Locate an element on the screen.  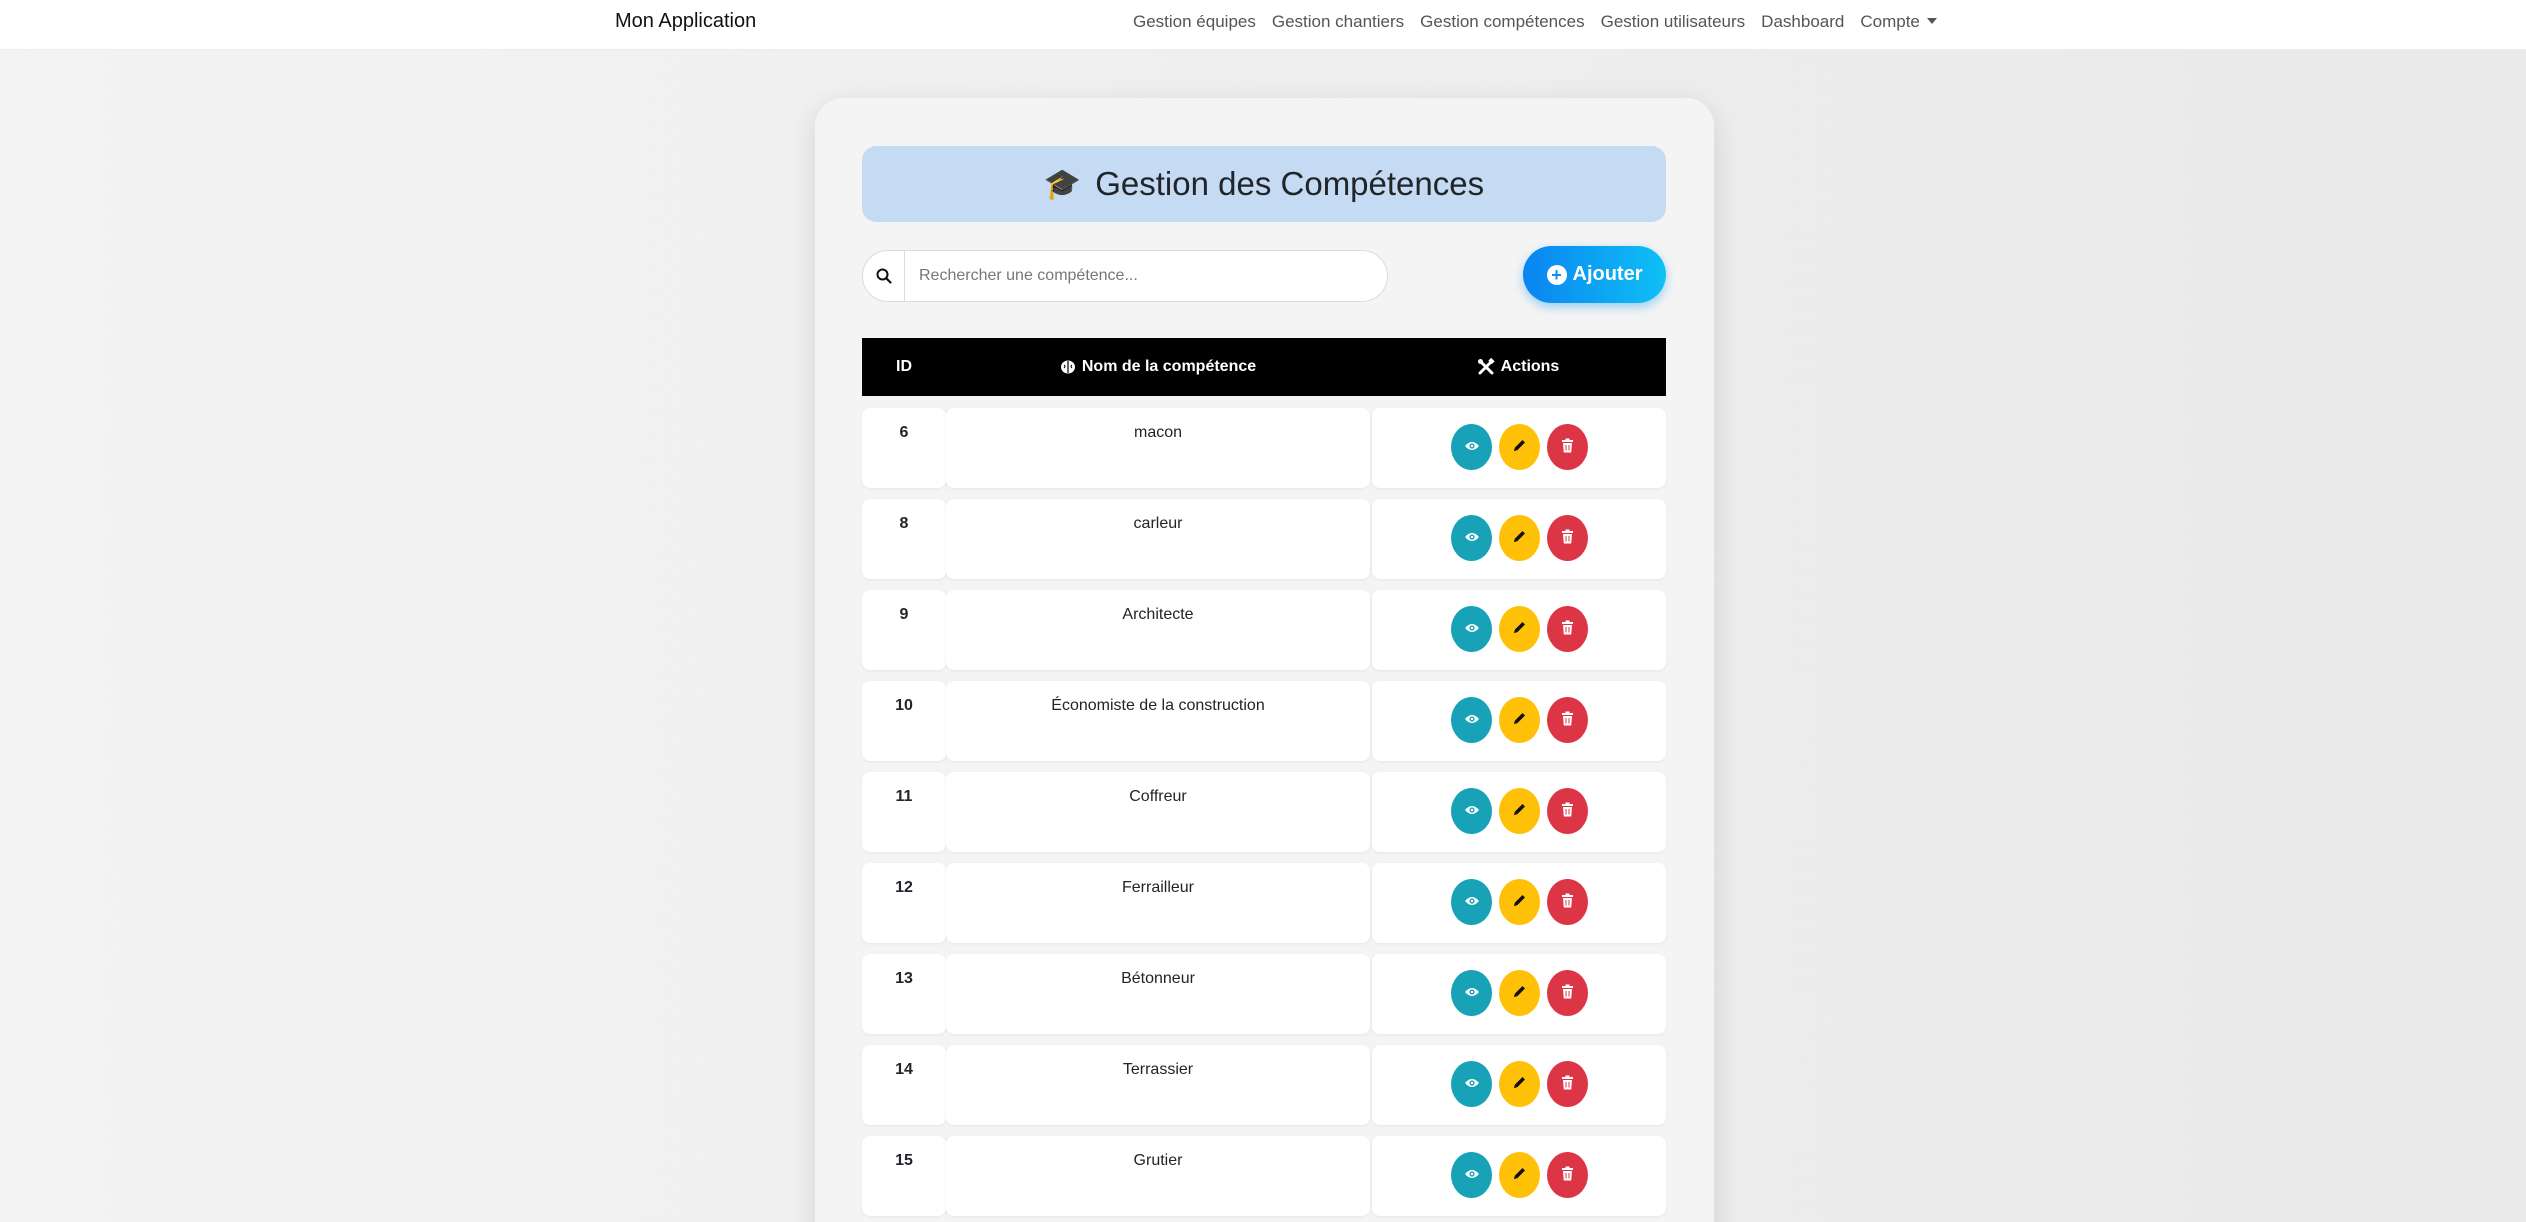
add-button-label: Ajouter is located at coordinates (1607, 274).